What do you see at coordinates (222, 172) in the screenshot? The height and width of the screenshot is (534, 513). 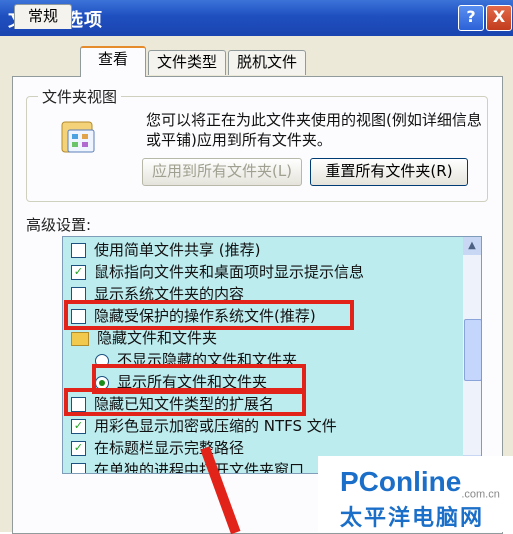 I see `apply-to-all-folders-button: 应用到所有文件夹(L)` at bounding box center [222, 172].